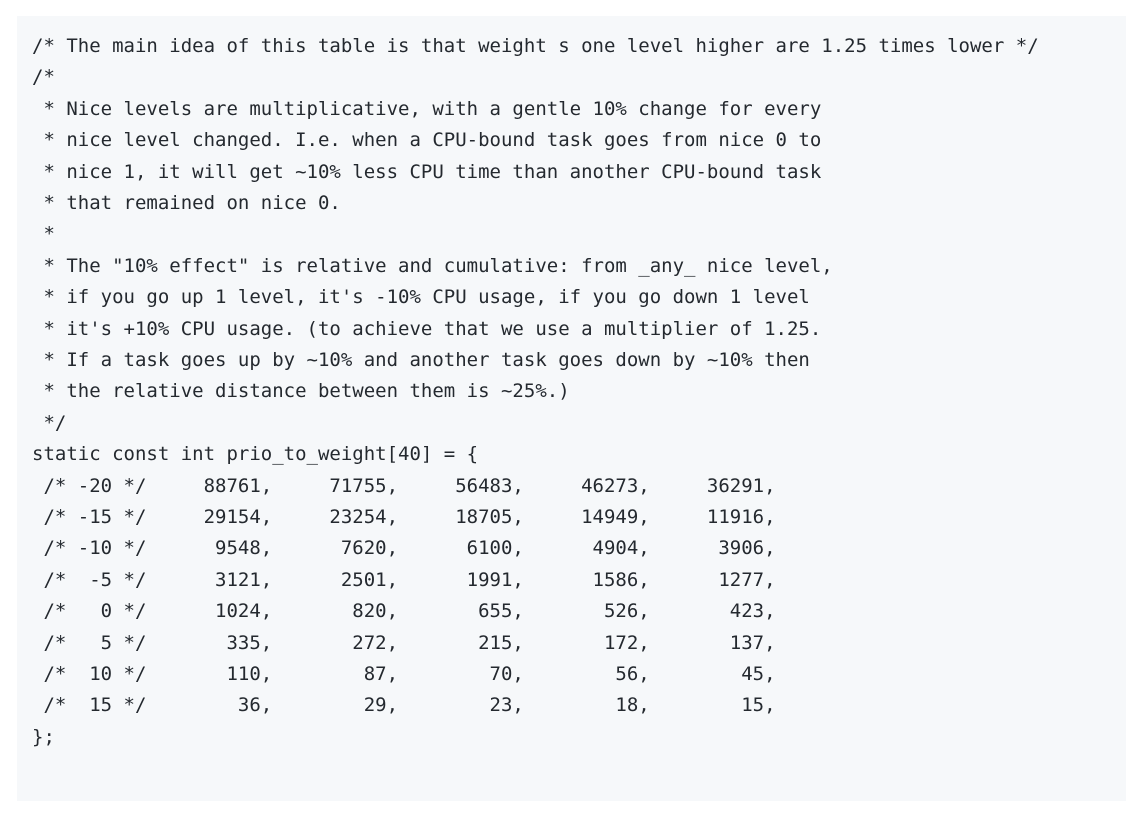 This screenshot has width=1138, height=817. What do you see at coordinates (404, 705) in the screenshot?
I see `code-line-22: /* 15 */ 36, 29, 23, 18, 15,` at bounding box center [404, 705].